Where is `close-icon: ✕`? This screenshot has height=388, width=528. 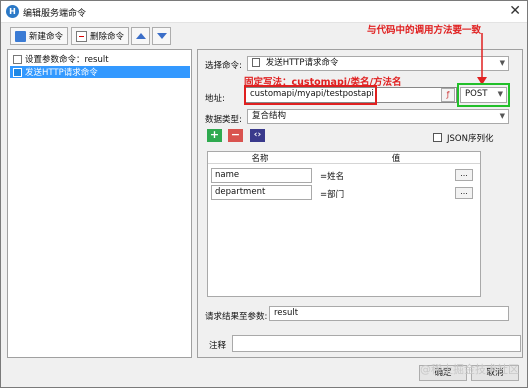 close-icon: ✕ is located at coordinates (515, 11).